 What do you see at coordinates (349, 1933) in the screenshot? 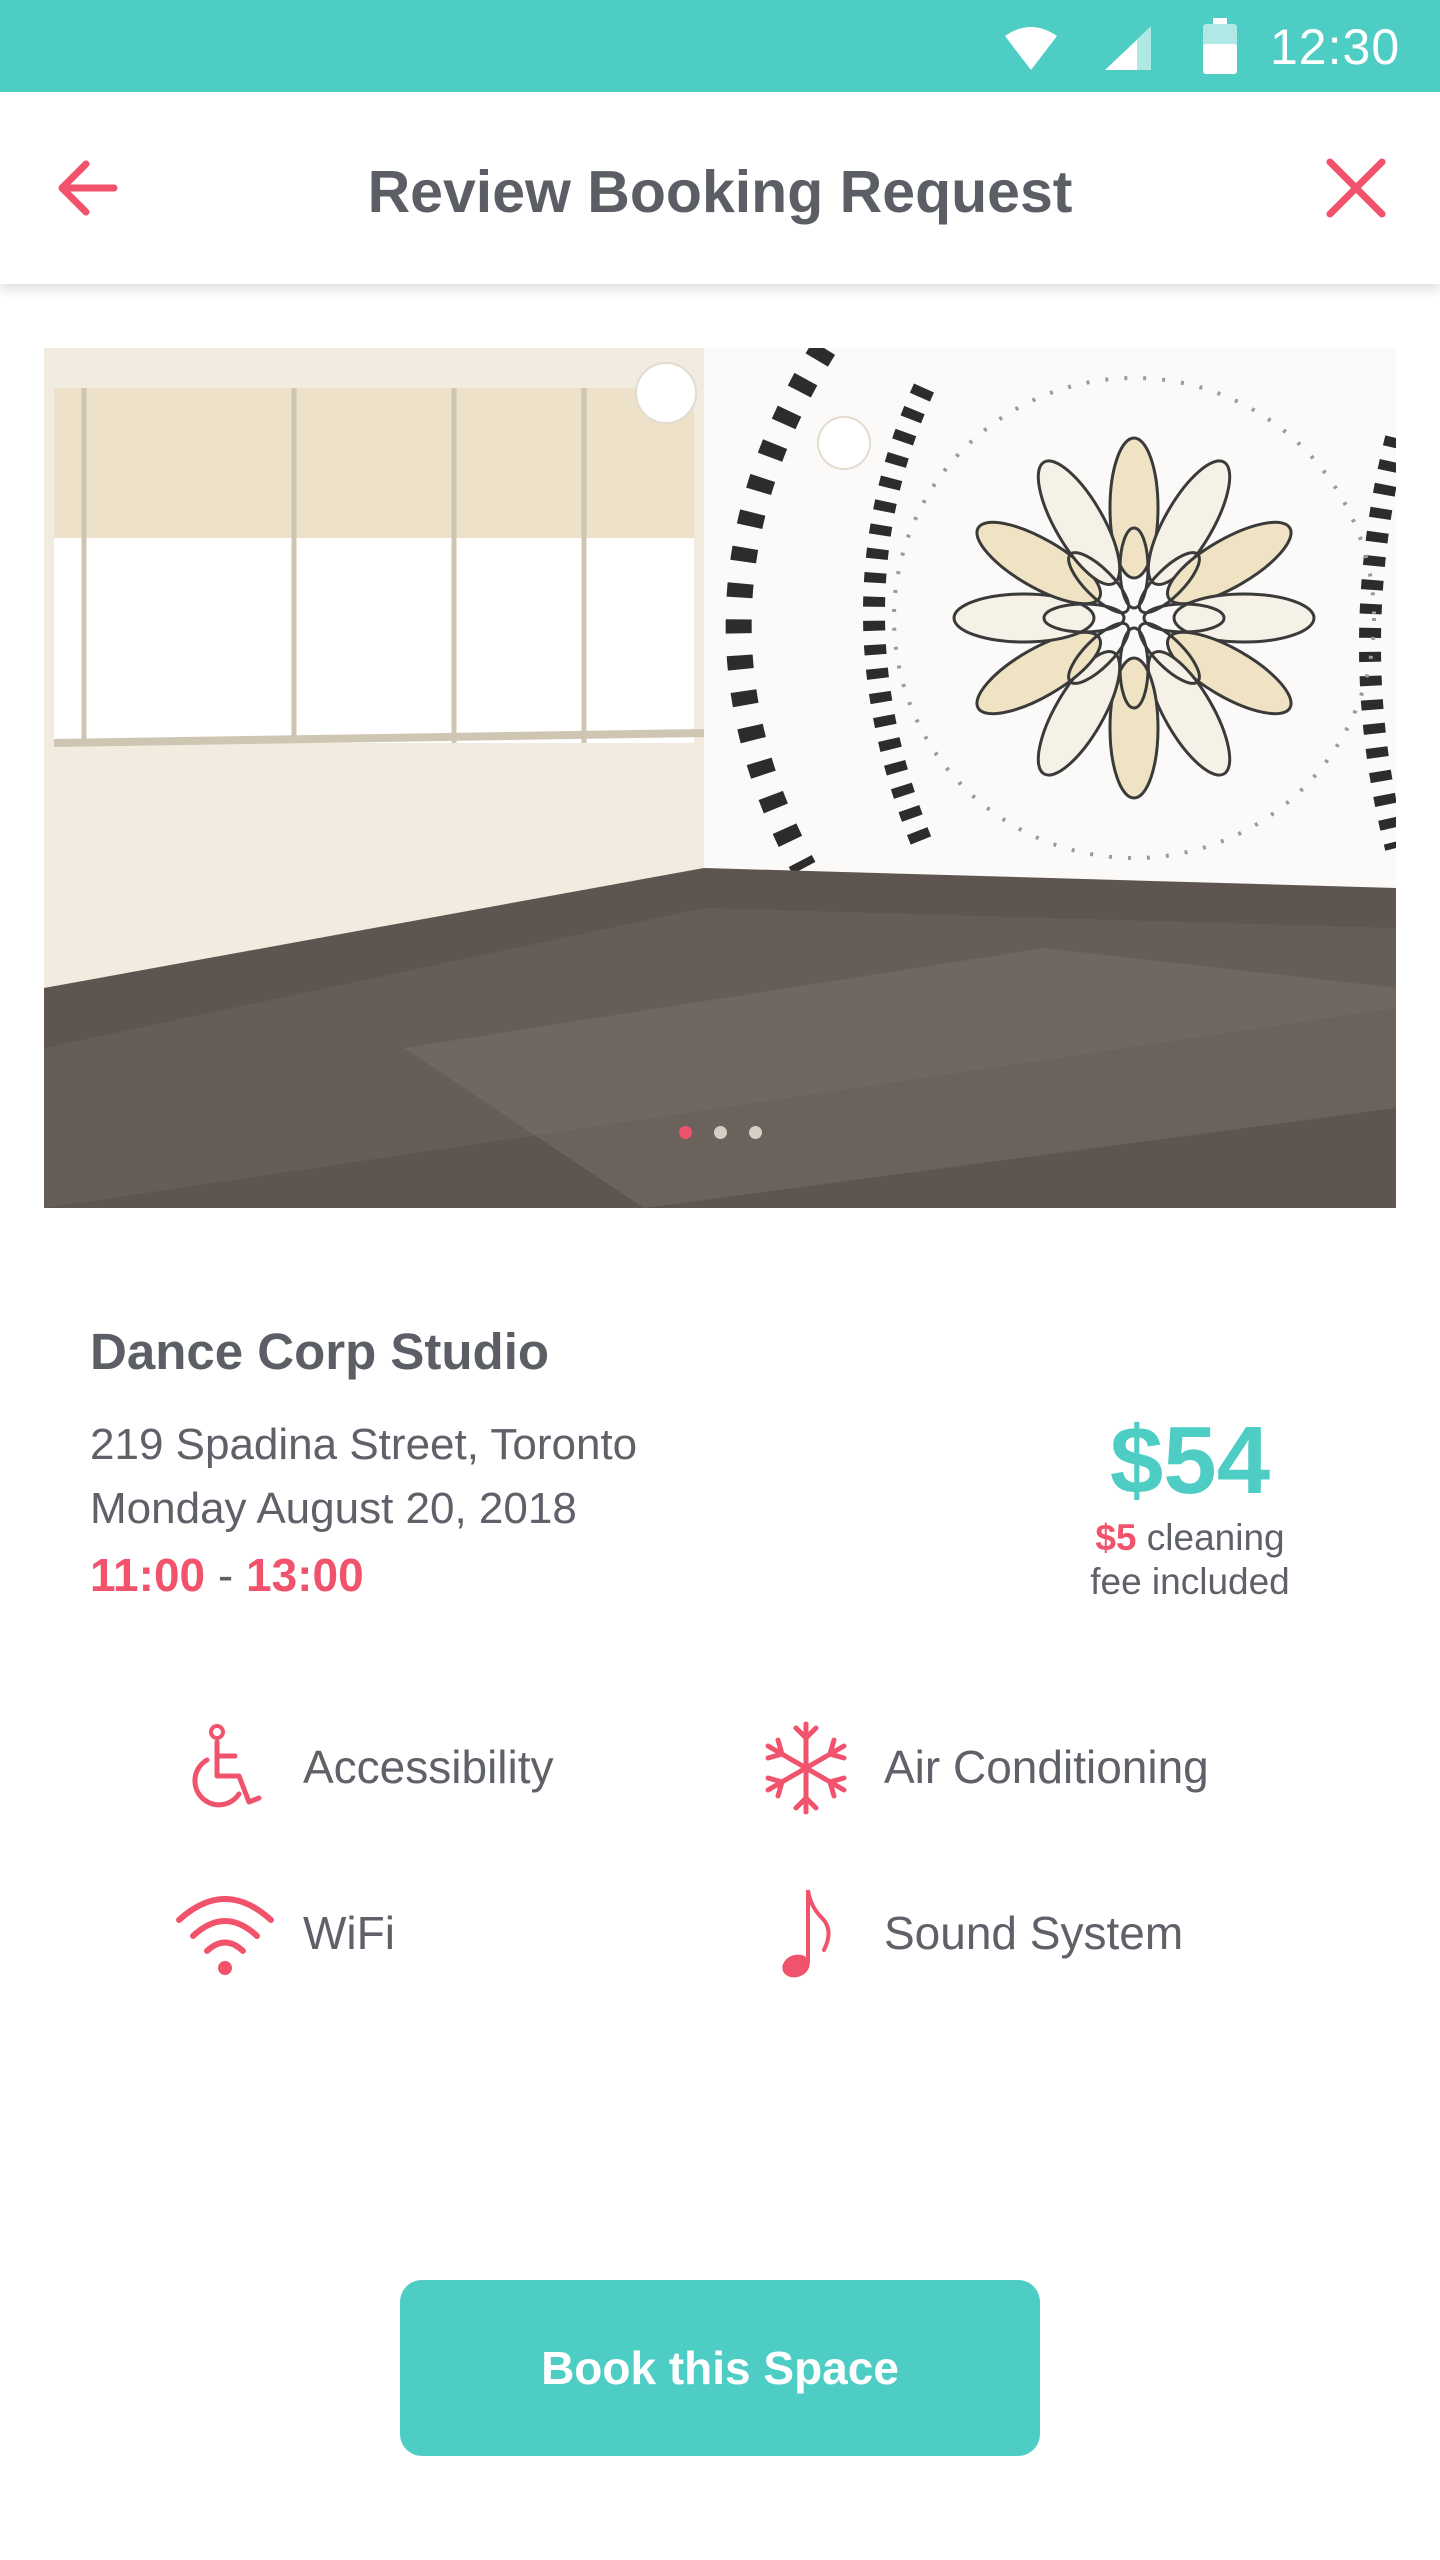
I see `amenity-label: WiFi` at bounding box center [349, 1933].